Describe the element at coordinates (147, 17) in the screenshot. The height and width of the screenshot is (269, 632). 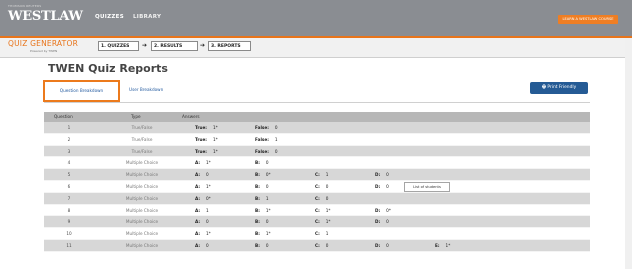
I see `nav-library: LIBRARY` at that location.